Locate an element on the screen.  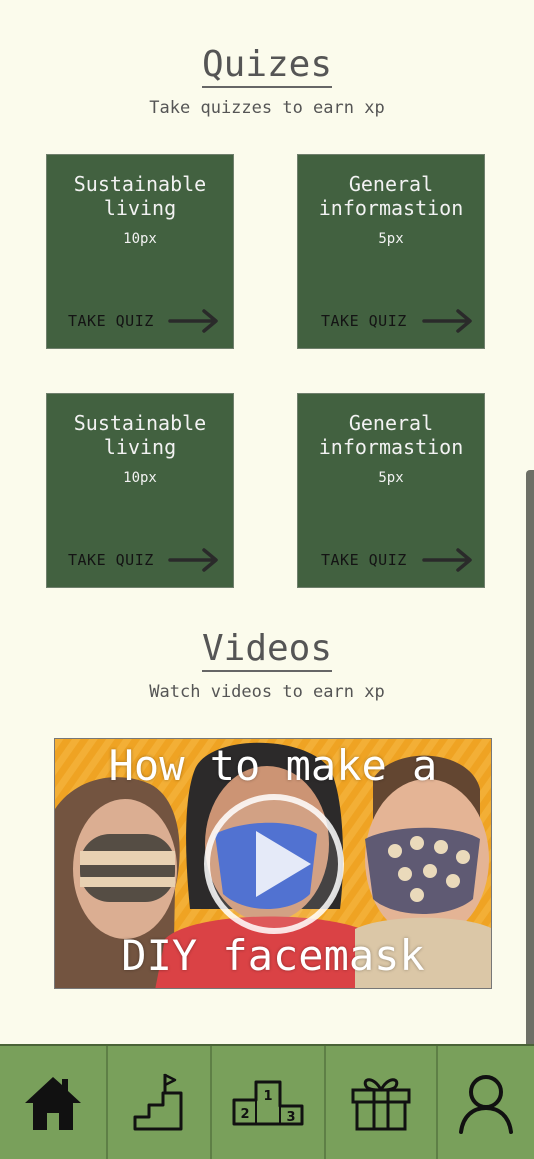
video-overlay-title-bottom: DIY facemask is located at coordinates (273, 955).